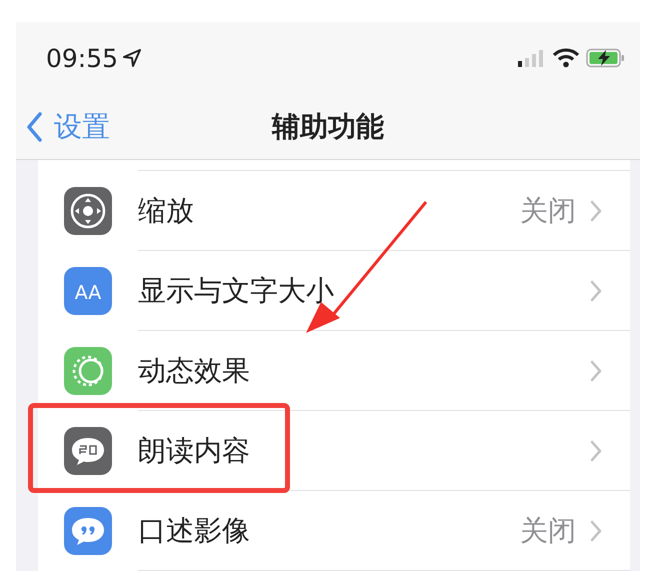  I want to click on battery-charging-icon, so click(606, 58).